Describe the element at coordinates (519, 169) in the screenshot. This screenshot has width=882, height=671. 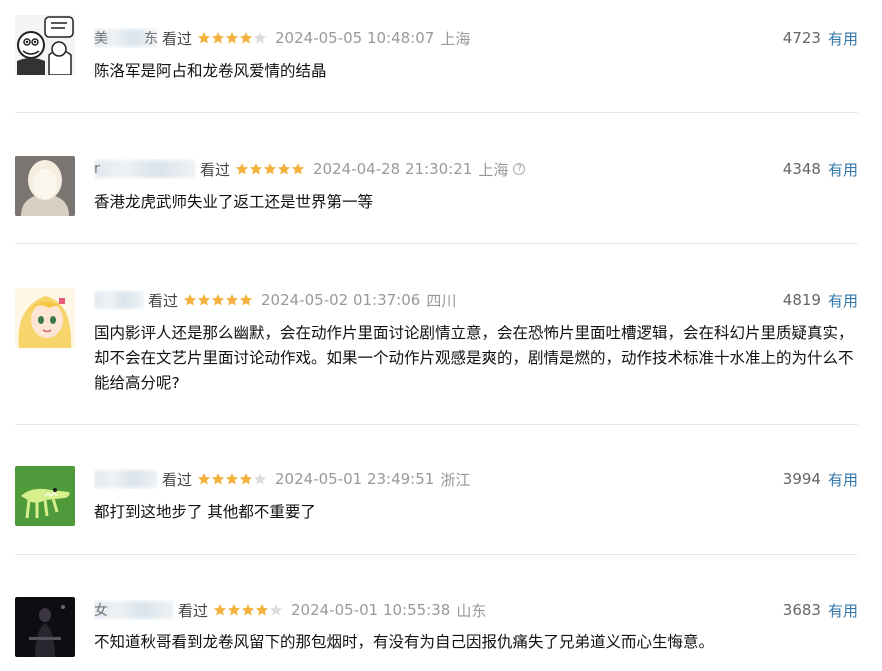
I see `help-icon: ?` at that location.